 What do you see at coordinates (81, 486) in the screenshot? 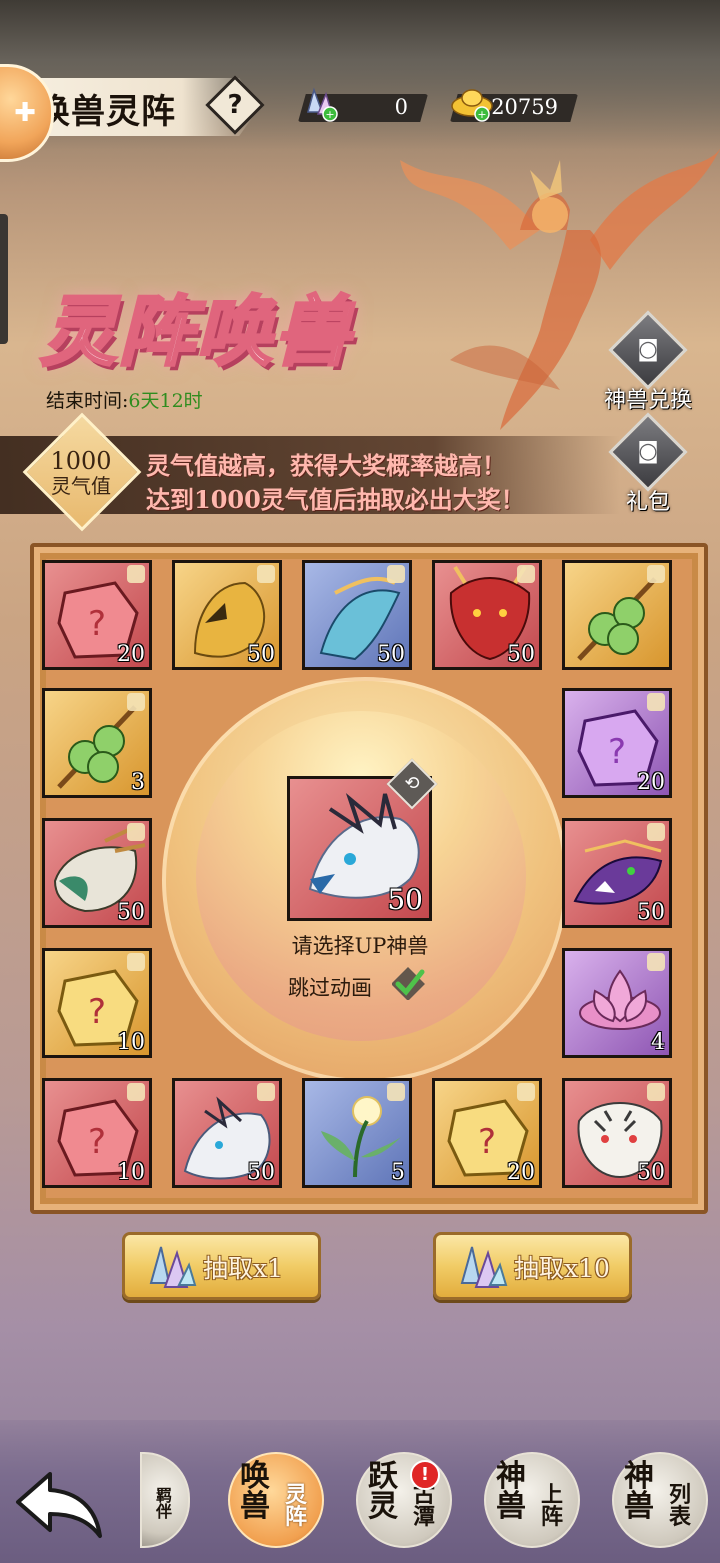
I see `lingqi-label: 灵气值` at bounding box center [81, 486].